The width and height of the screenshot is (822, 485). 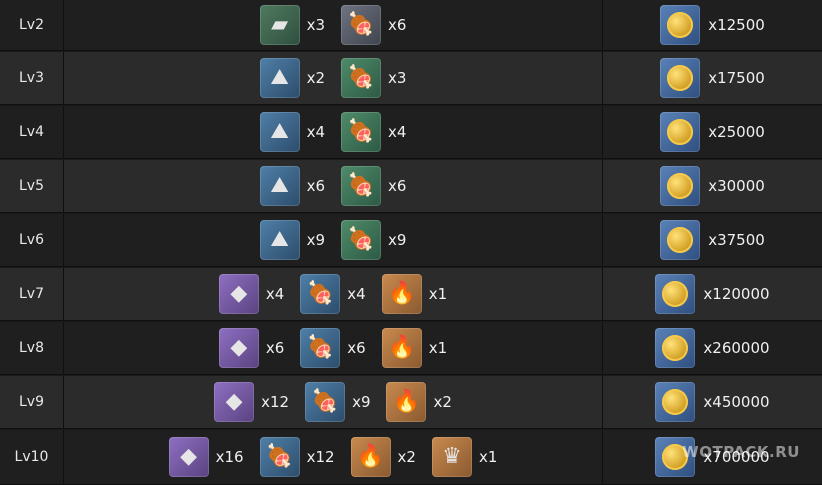 What do you see at coordinates (333, 25) in the screenshot?
I see `materials-cell: ▰ x3 🍖 x6` at bounding box center [333, 25].